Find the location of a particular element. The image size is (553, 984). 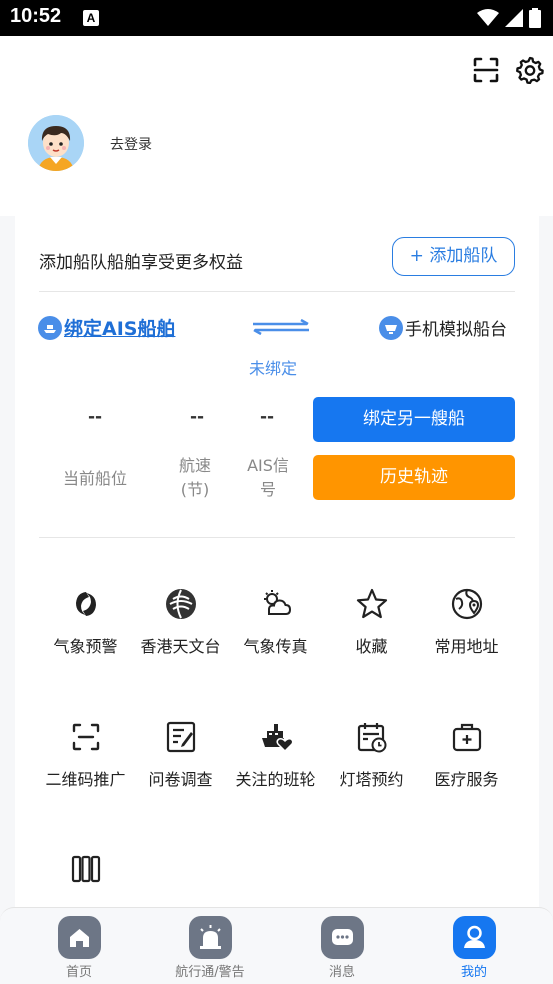

ais-signal-label: AIS信 号 is located at coordinates (268, 477).